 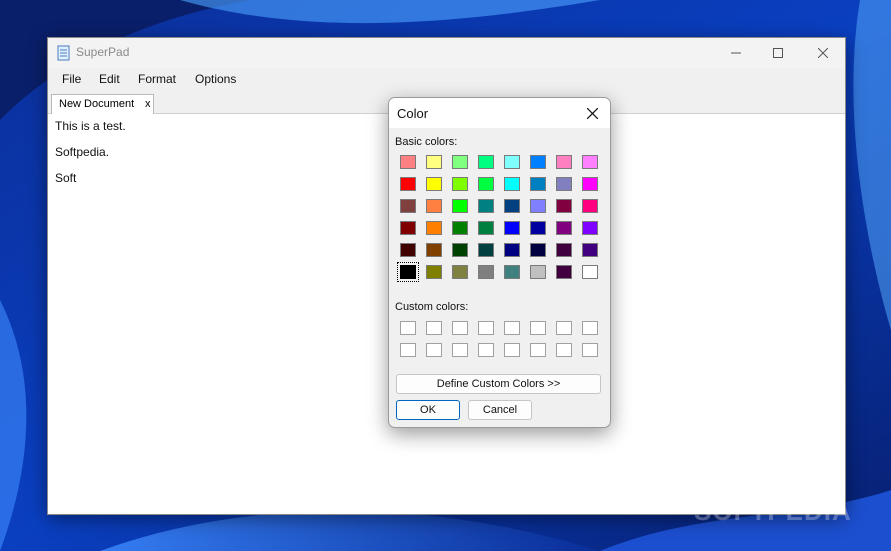 I want to click on window-title: SuperPad, so click(x=103, y=52).